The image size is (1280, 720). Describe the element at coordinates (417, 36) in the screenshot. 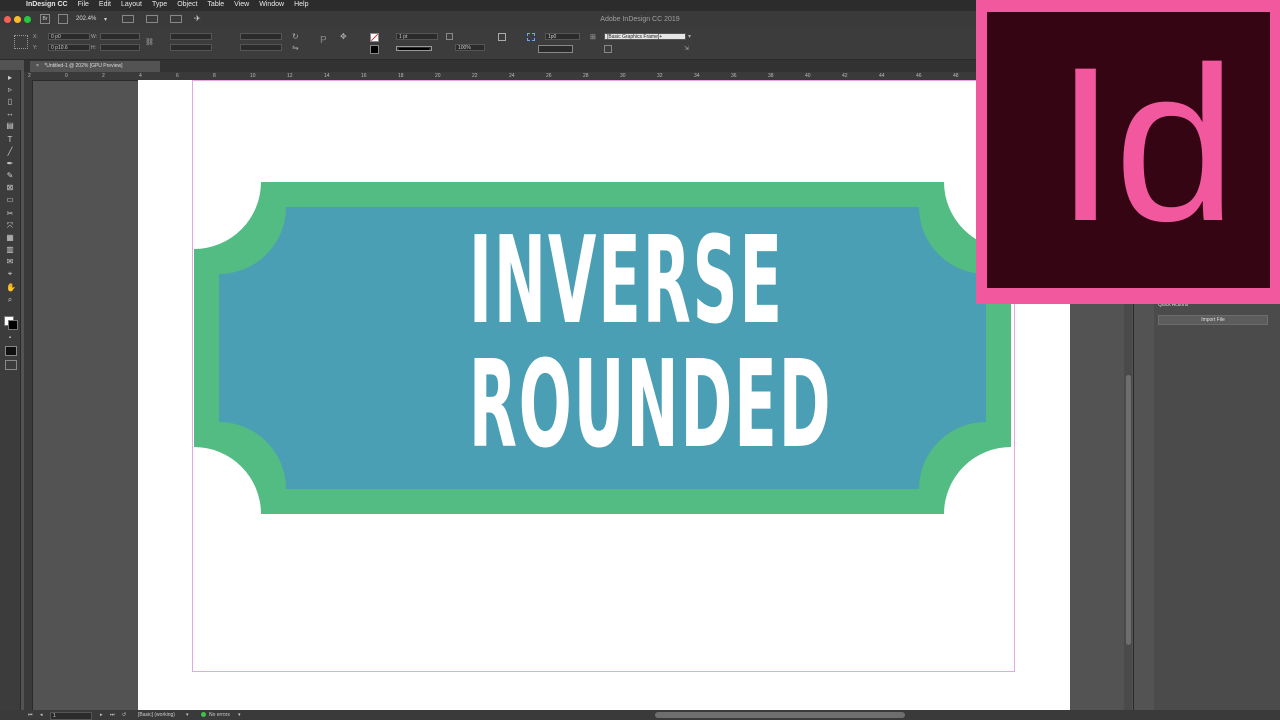

I see `stroke-weight-field: 1 pt` at that location.